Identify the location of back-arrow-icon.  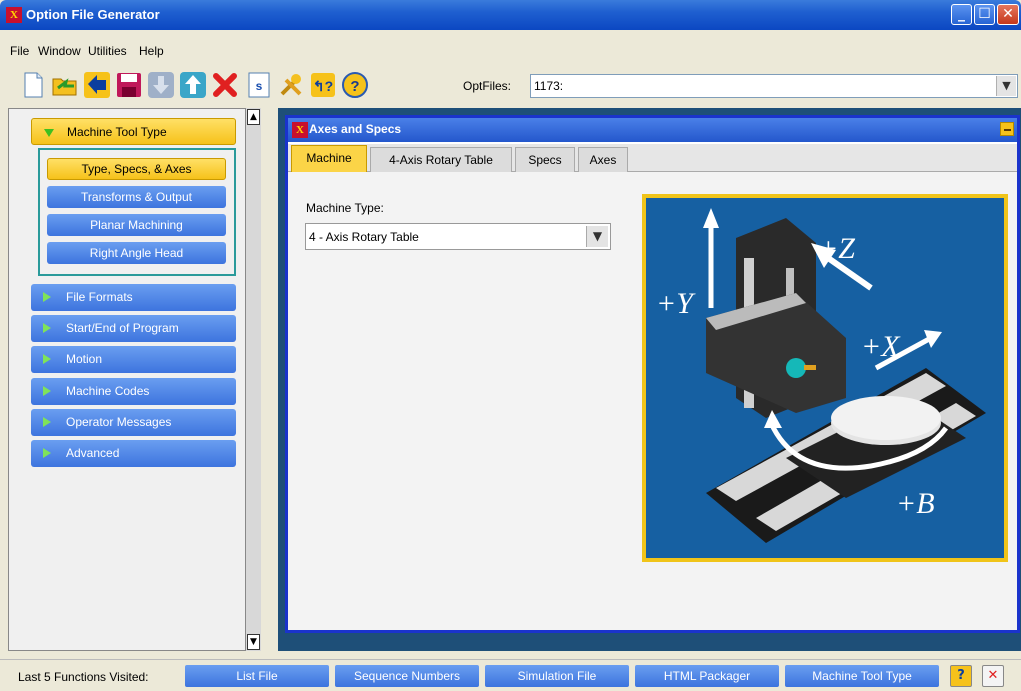
(97, 85).